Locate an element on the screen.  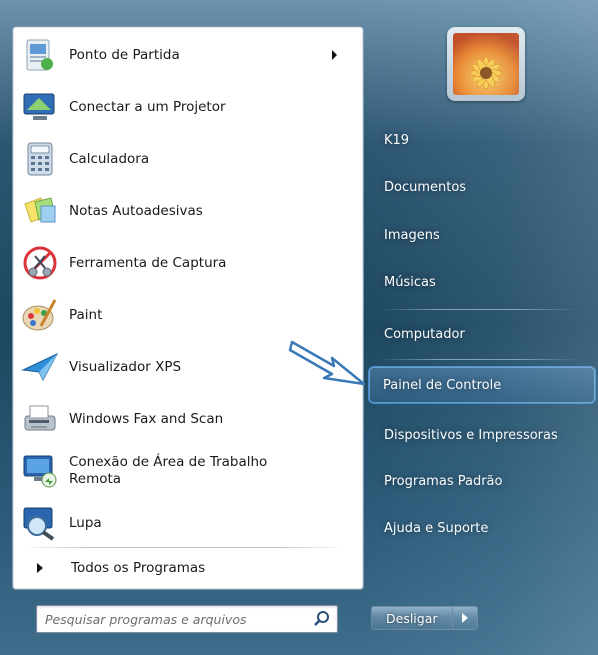
submenu-arrow-icon is located at coordinates (334, 55).